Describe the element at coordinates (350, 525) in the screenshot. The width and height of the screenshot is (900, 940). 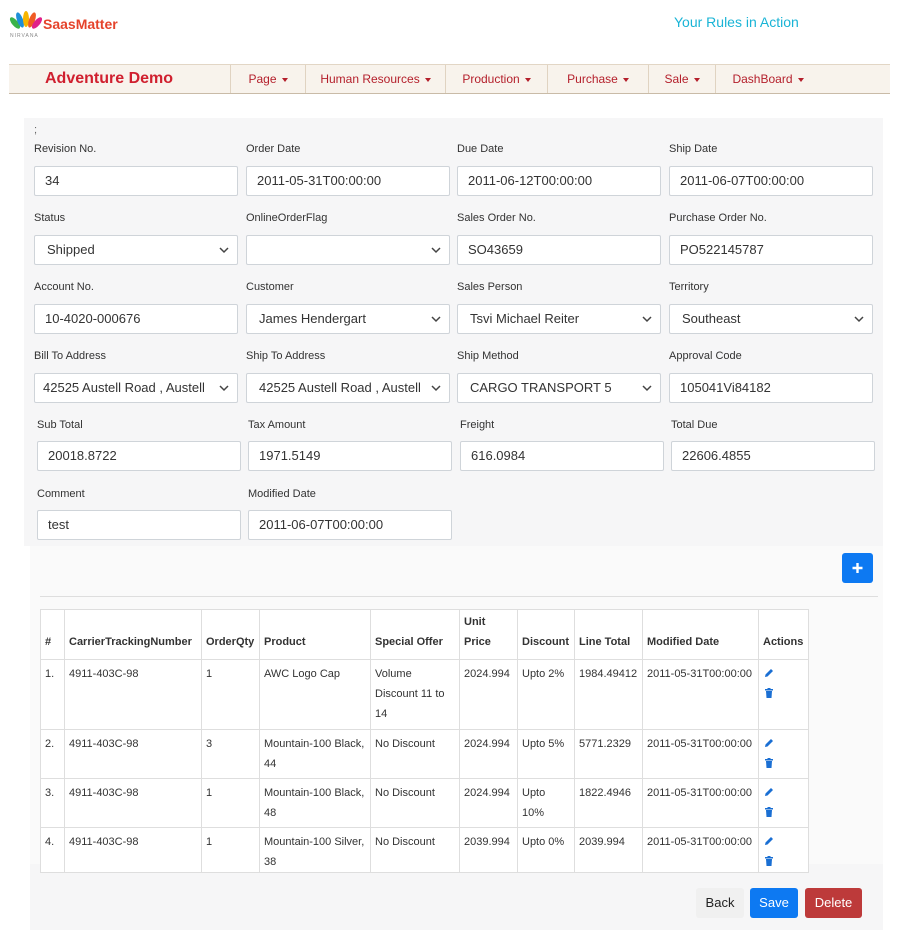
I see `modified-date-input: 2011-06-07T00:00:00` at that location.